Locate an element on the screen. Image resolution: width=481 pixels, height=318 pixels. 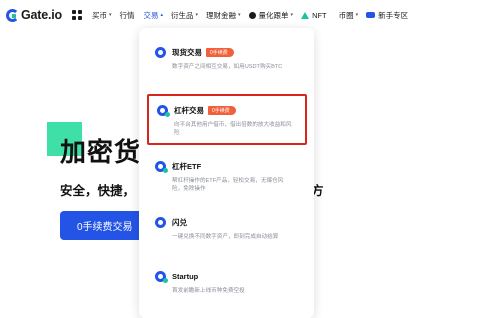
menu-item-swap: 闪兑 一键兑换不同数字资产，即刻完成自动结算 is located at coordinates (227, 227).